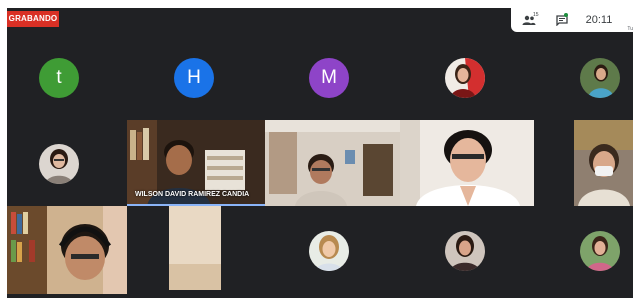  Describe the element at coordinates (566, 15) in the screenshot. I see `chat-unread-dot` at that location.